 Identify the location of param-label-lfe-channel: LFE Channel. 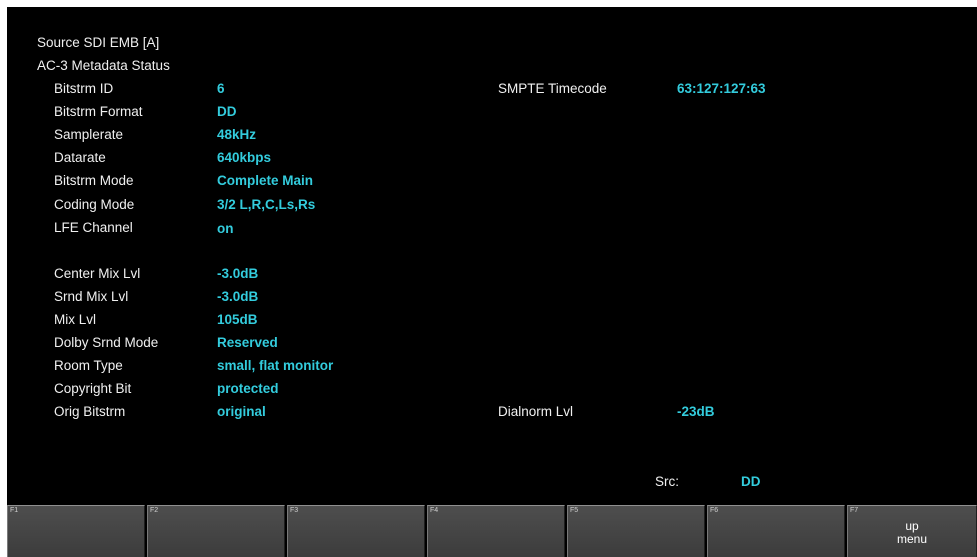
(93, 227).